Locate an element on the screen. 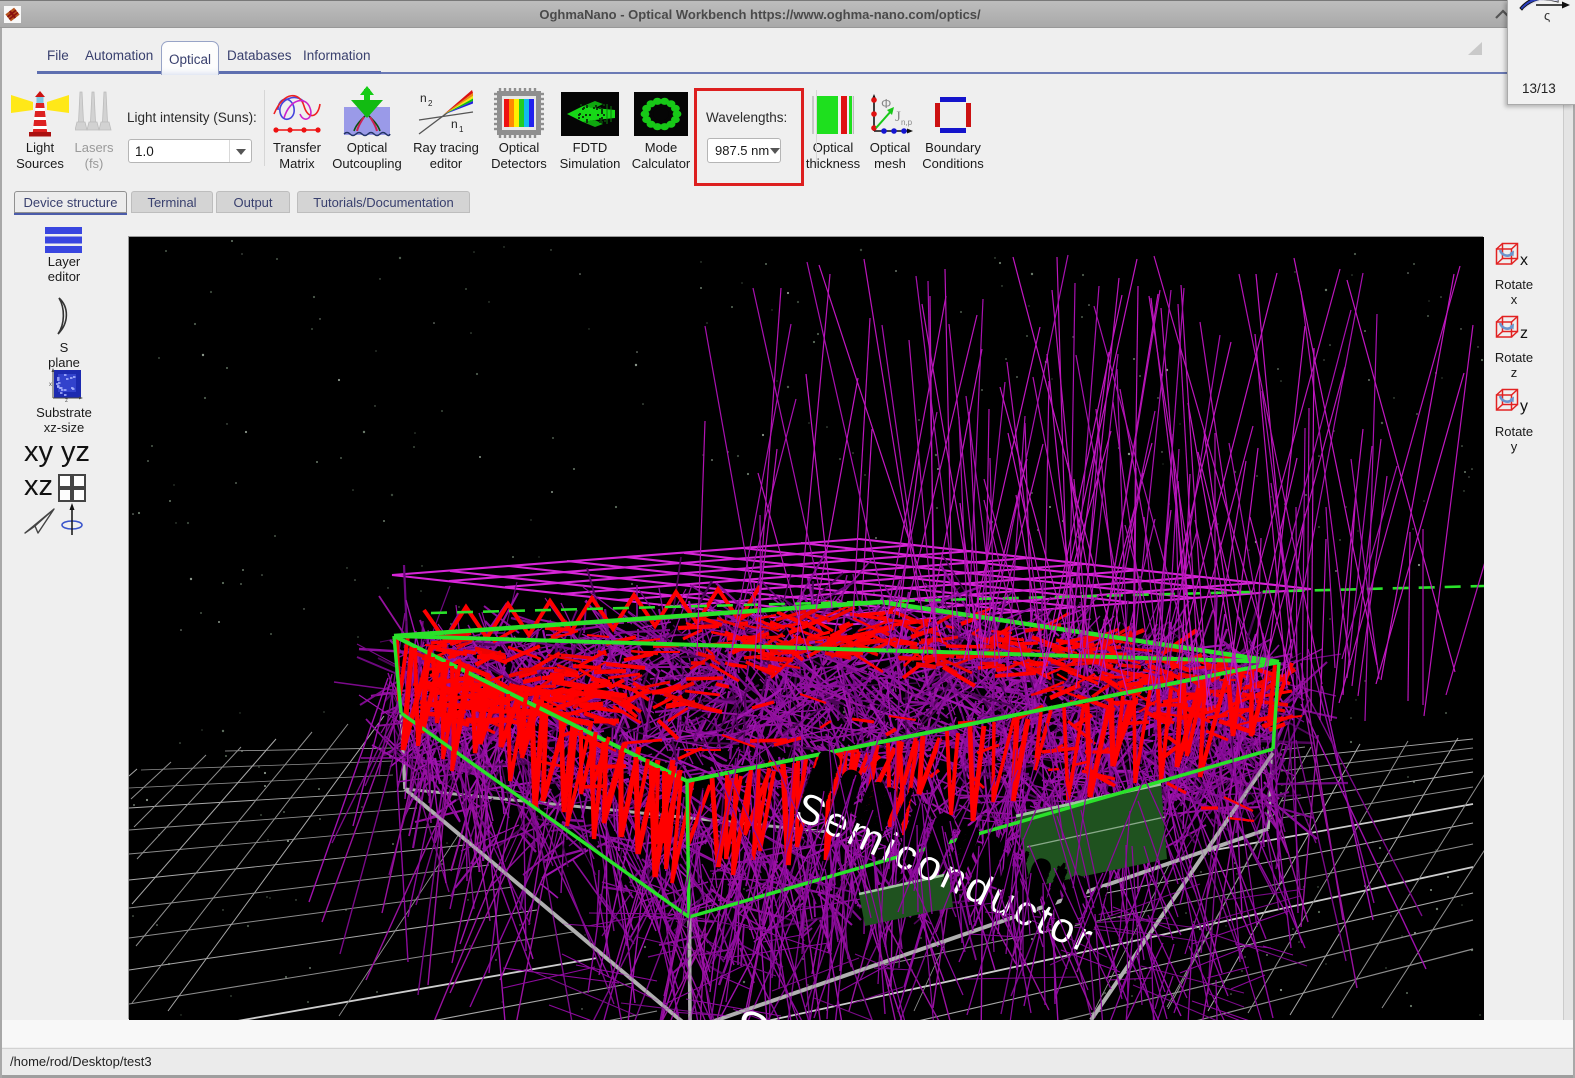 The image size is (1575, 1078). svg-text: n,p is located at coordinates (907, 122).